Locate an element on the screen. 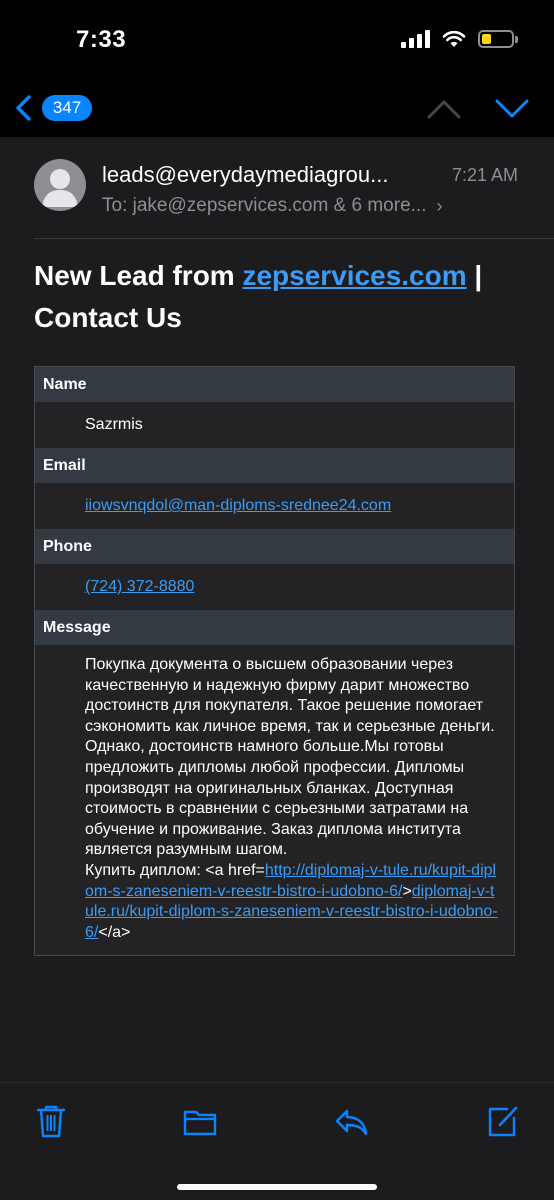 The height and width of the screenshot is (1200, 554). status-time: 7:33 is located at coordinates (101, 39).